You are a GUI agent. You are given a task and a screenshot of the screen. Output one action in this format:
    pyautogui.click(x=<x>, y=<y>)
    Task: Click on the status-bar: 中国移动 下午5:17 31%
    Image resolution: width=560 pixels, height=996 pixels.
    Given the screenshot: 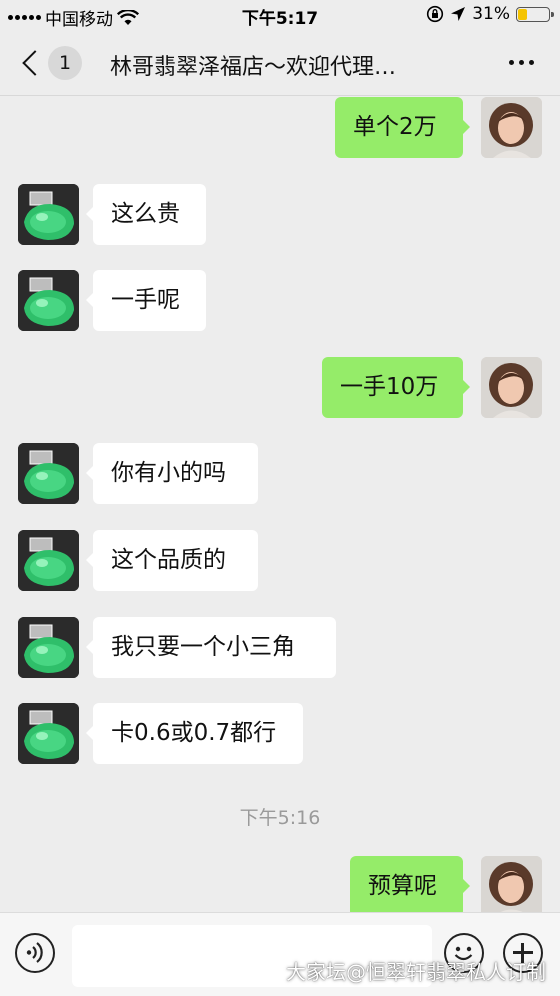 What is the action you would take?
    pyautogui.click(x=280, y=15)
    